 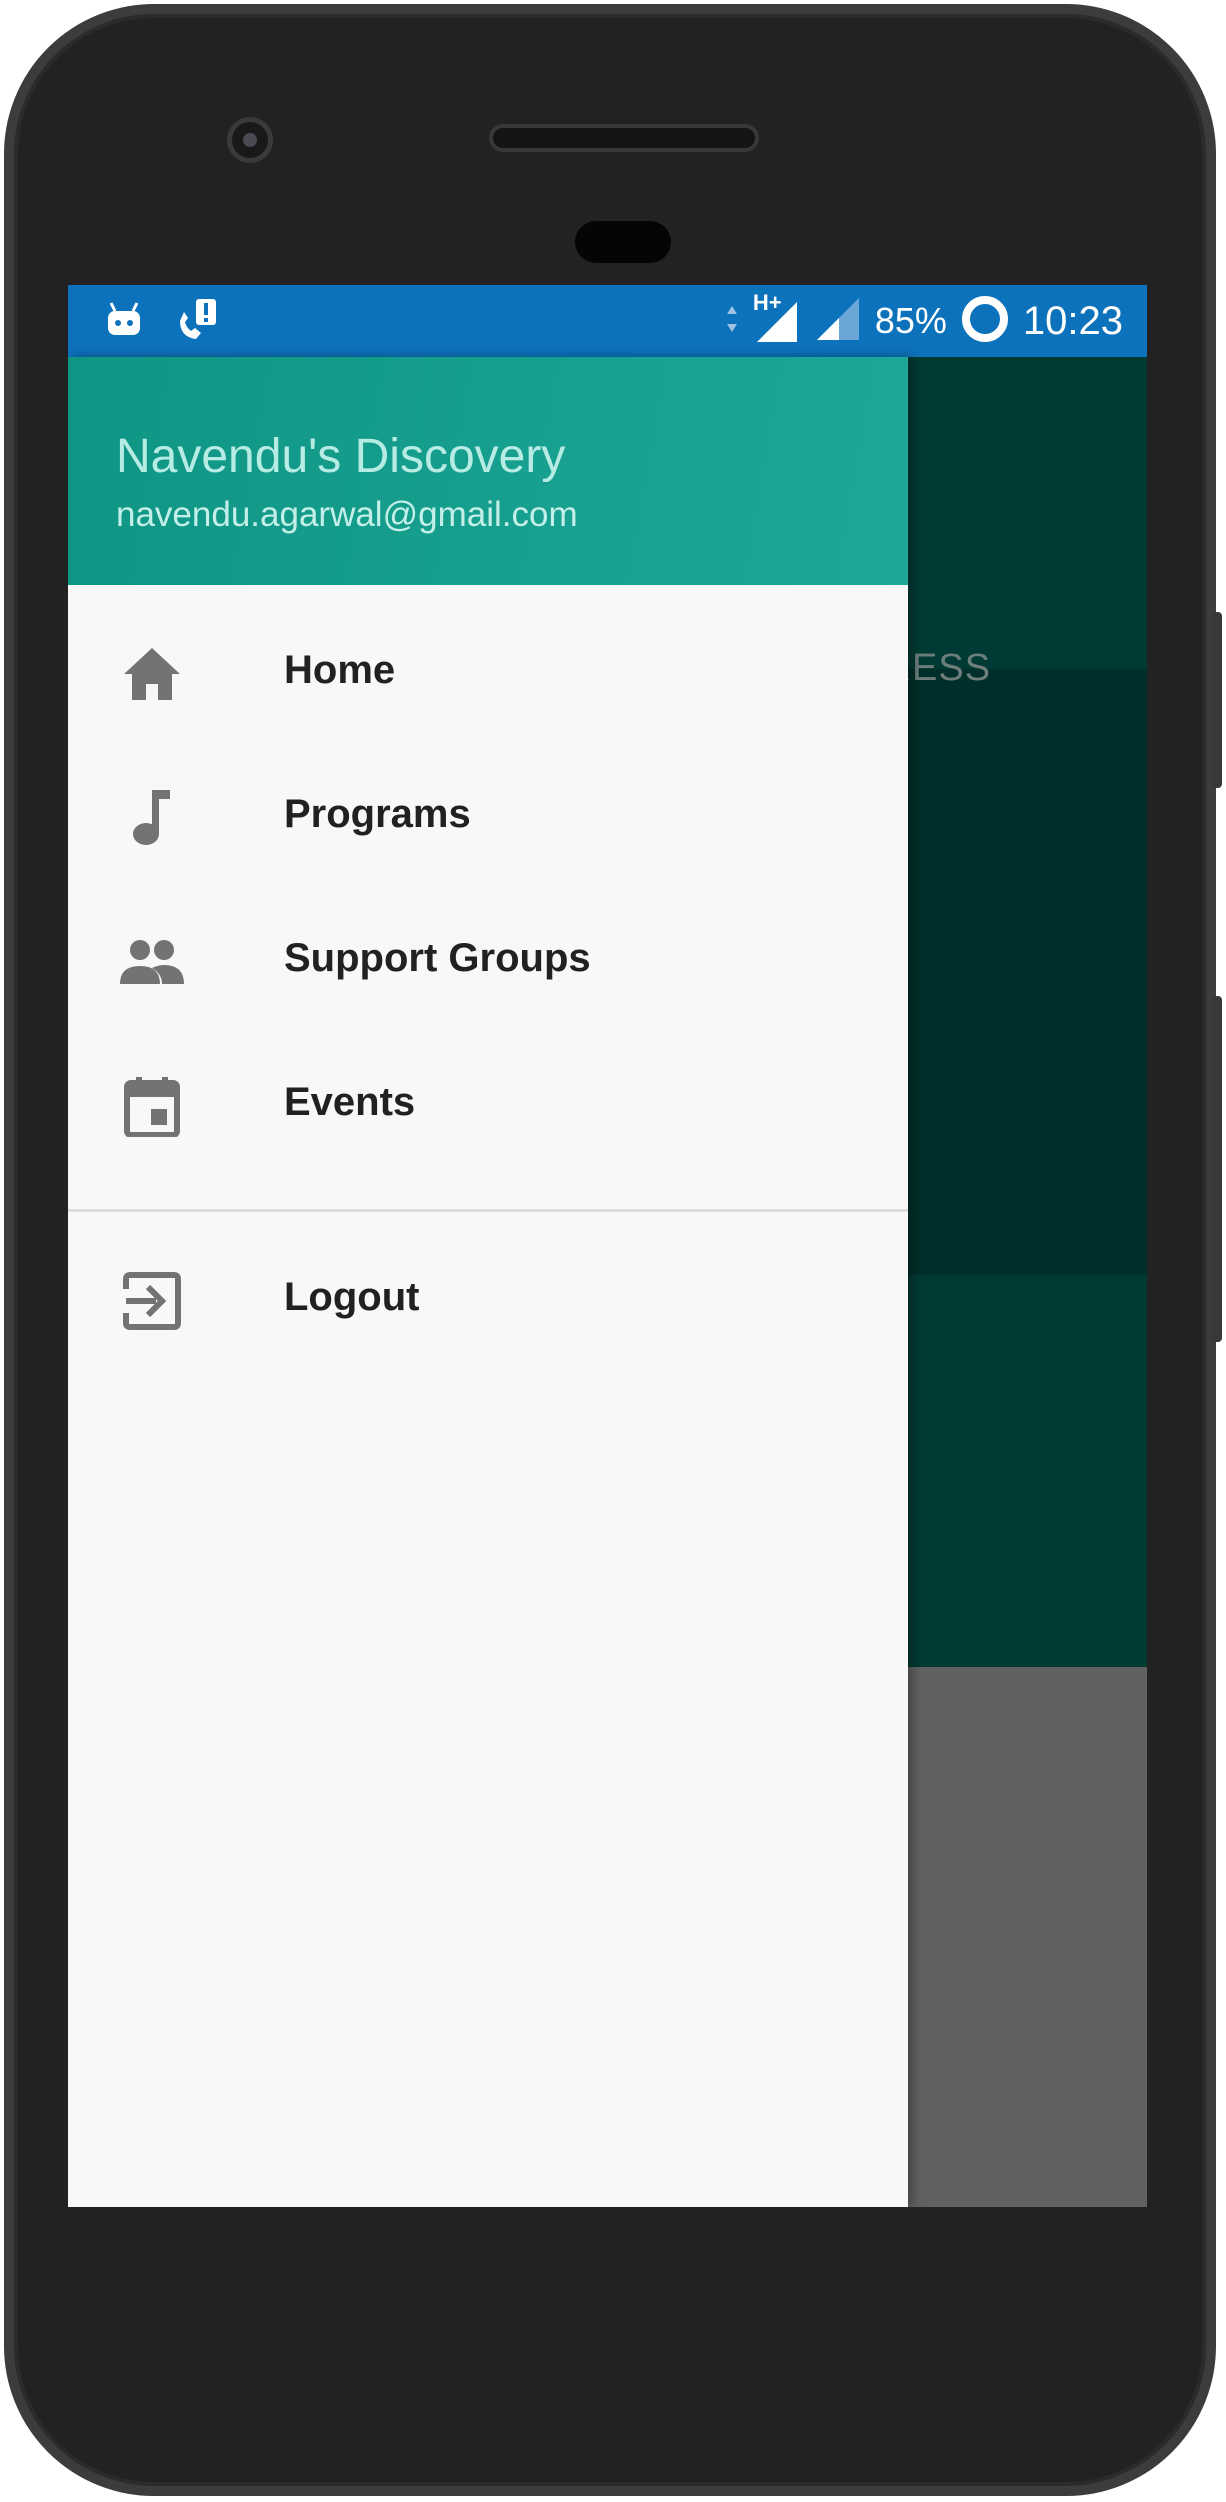 What do you see at coordinates (1217, 1169) in the screenshot?
I see `power-button` at bounding box center [1217, 1169].